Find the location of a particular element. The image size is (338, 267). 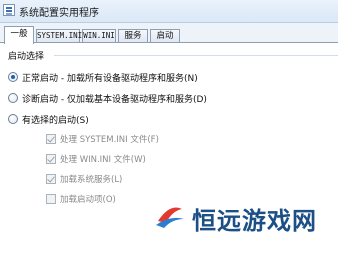

startup-selection-label: 启动选择 is located at coordinates (26, 57).